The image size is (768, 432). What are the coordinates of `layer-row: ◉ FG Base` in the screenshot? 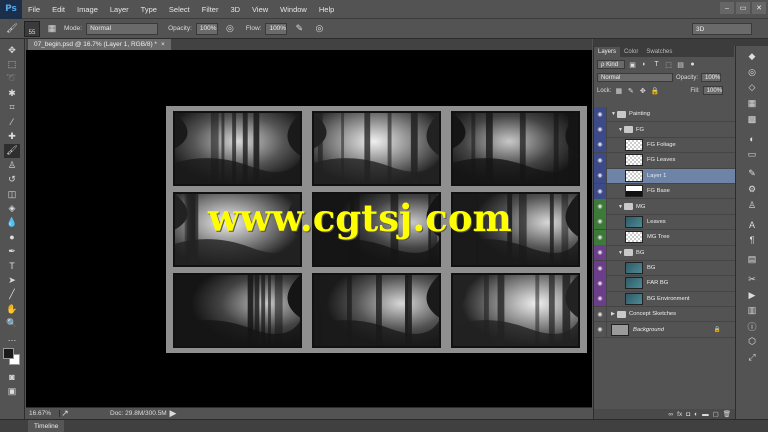 It's located at (664, 191).